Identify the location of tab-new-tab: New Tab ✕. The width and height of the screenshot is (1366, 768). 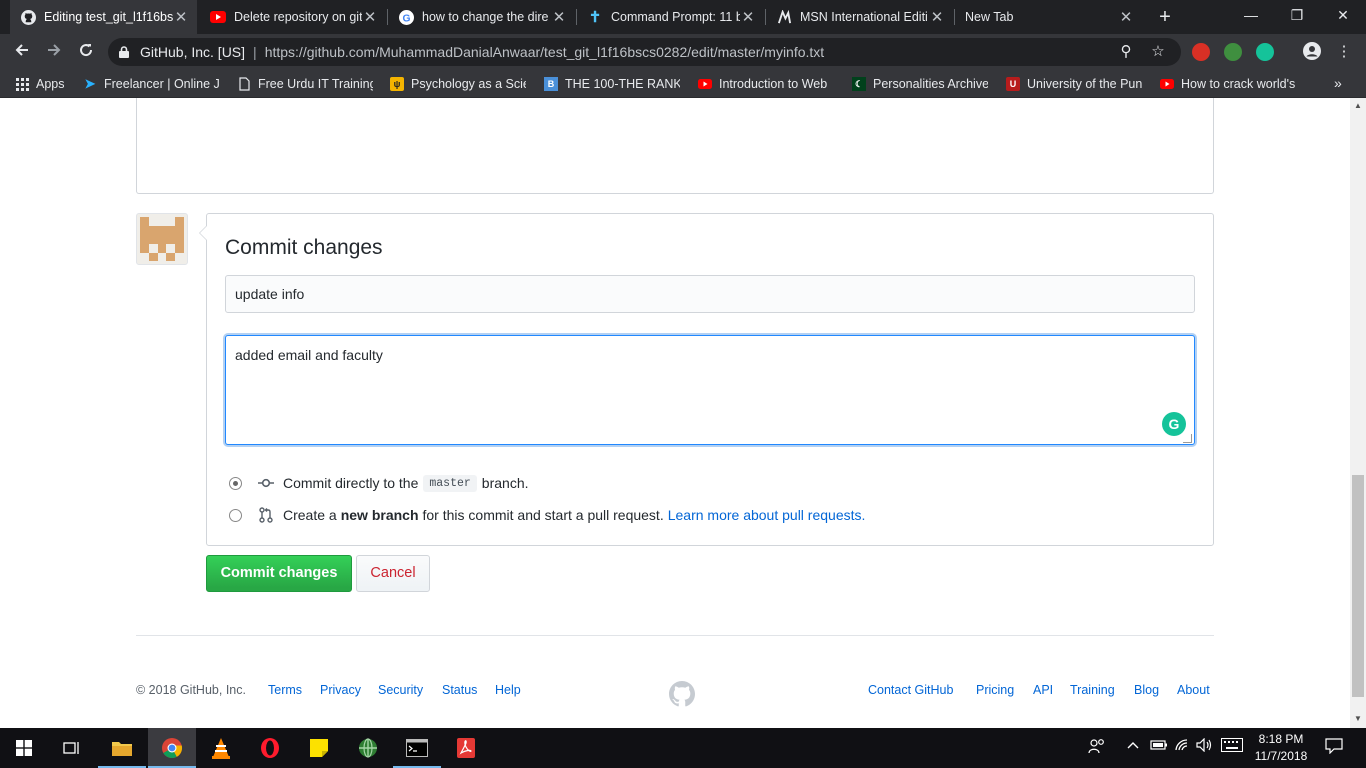
(1048, 17).